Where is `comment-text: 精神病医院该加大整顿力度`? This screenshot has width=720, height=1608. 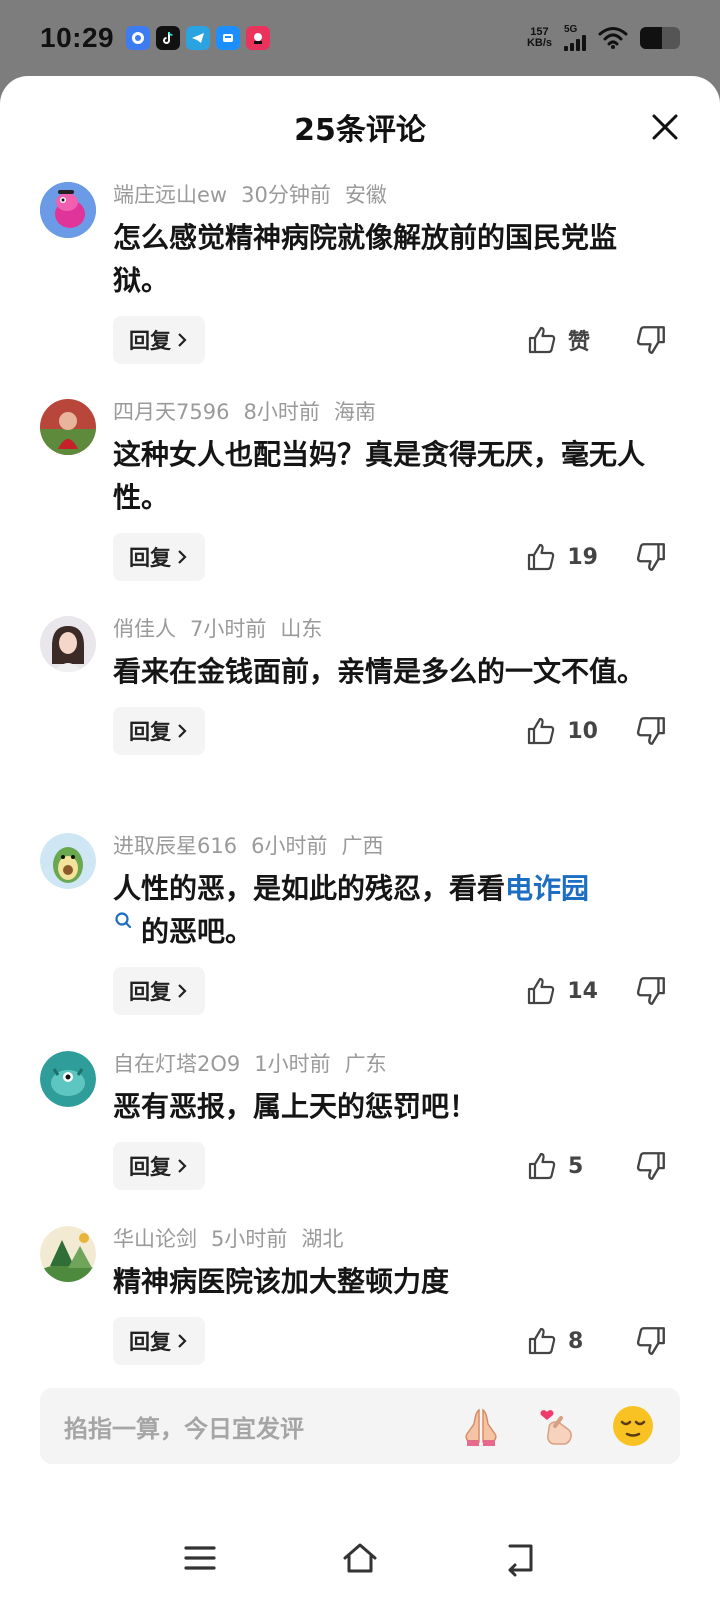 comment-text: 精神病医院该加大整顿力度 is located at coordinates (281, 1281).